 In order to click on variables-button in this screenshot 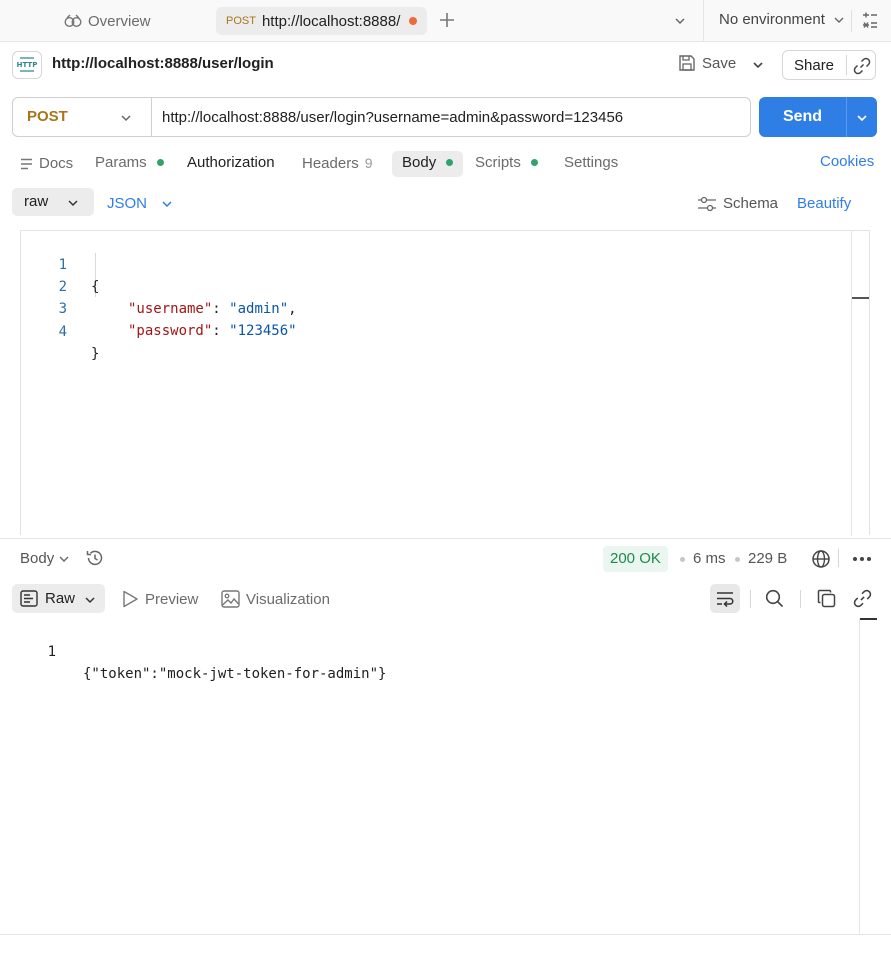, I will do `click(870, 21)`.